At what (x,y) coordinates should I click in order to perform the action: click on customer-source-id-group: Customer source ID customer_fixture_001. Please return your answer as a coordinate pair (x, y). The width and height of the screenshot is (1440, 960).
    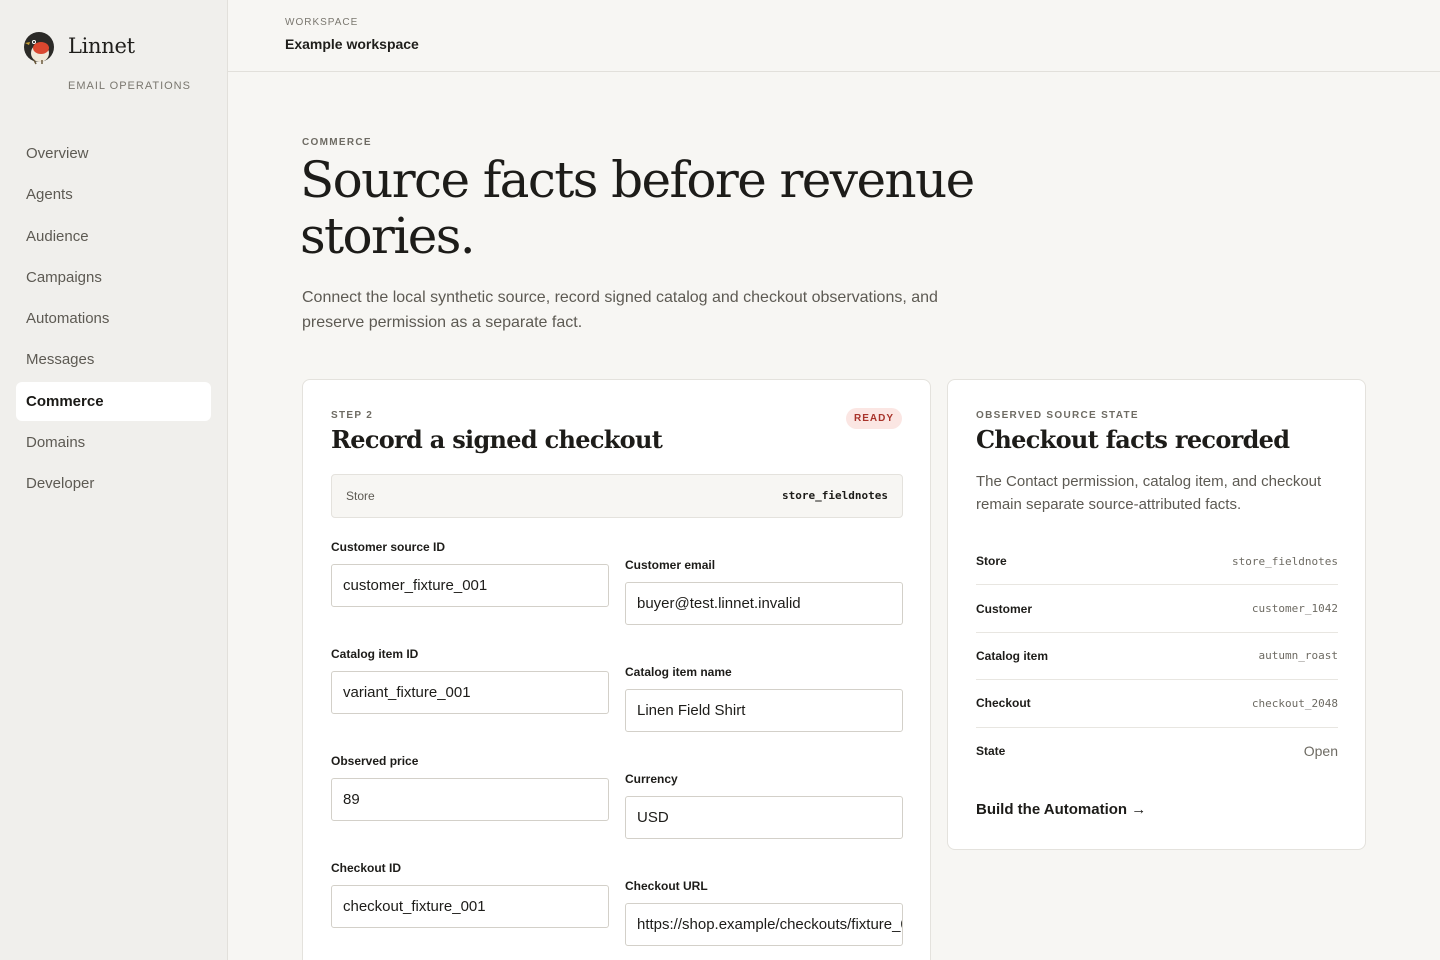
    Looking at the image, I should click on (470, 573).